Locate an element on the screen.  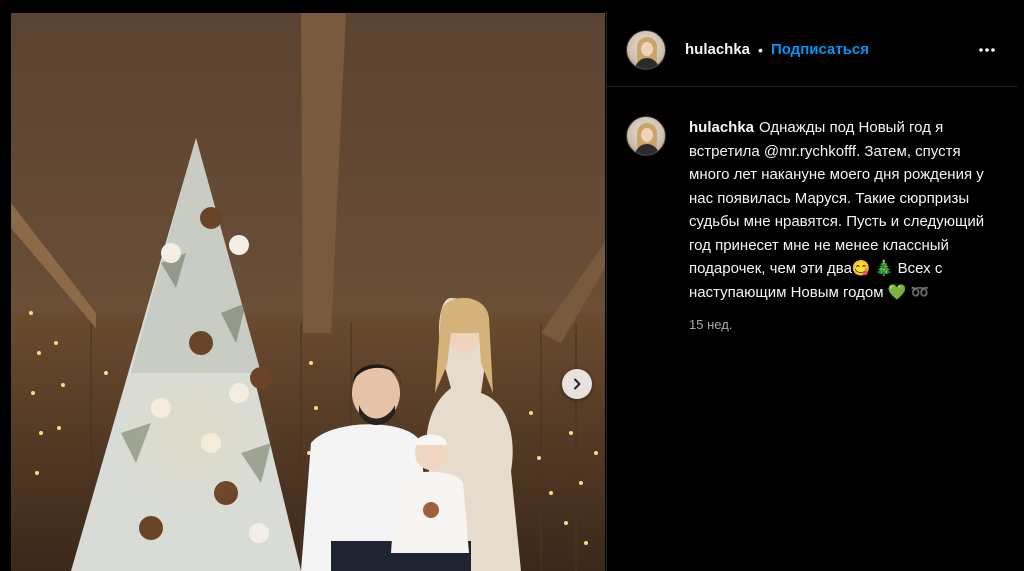
emoji-loop: ➿ is located at coordinates (920, 292).